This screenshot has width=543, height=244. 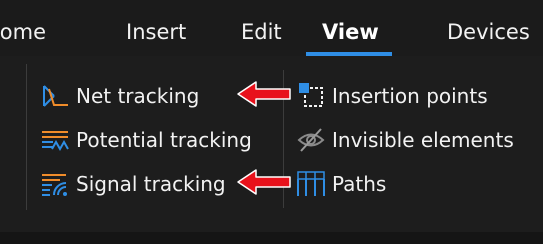 I want to click on tab-home: Home, so click(x=23, y=32).